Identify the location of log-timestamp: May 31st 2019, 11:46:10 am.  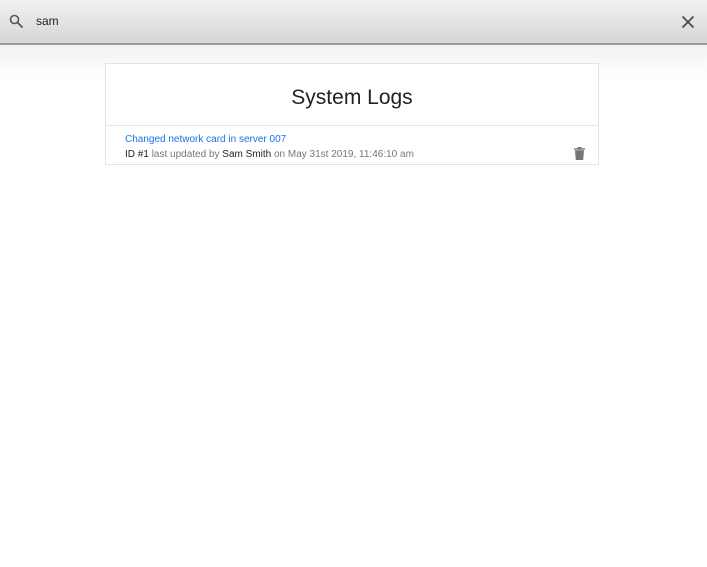
(350, 154).